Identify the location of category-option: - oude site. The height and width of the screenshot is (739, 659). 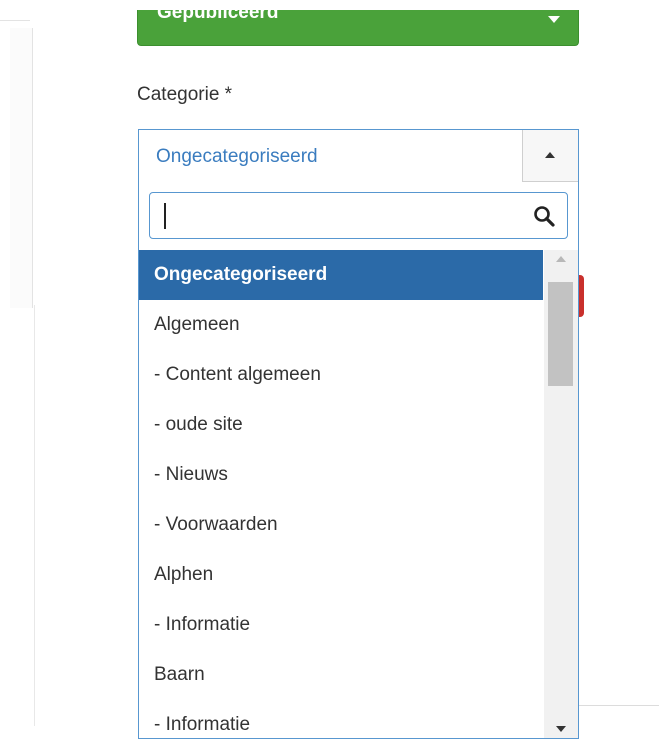
(341, 425).